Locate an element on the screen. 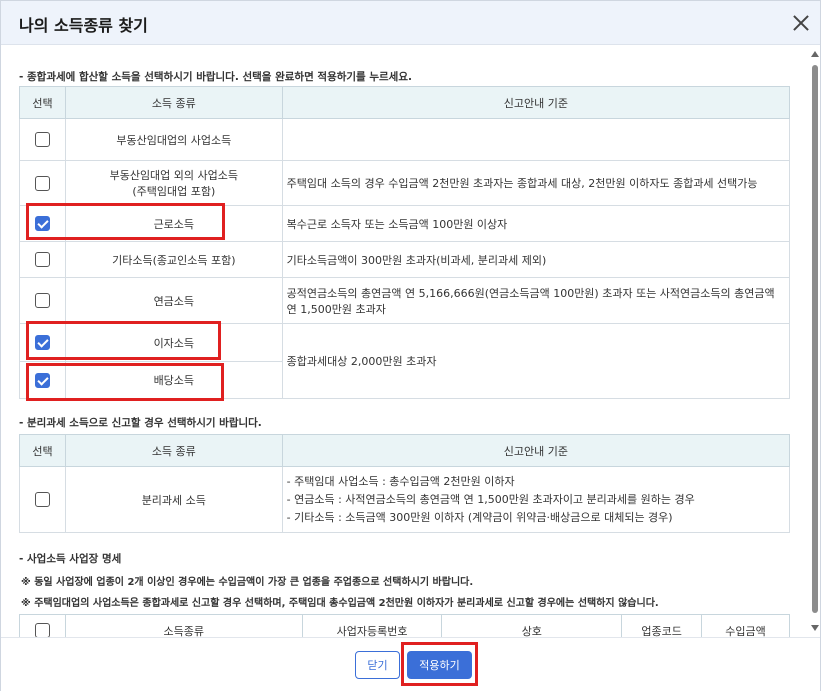 The height and width of the screenshot is (691, 821). checkbox-other-business is located at coordinates (42, 183).